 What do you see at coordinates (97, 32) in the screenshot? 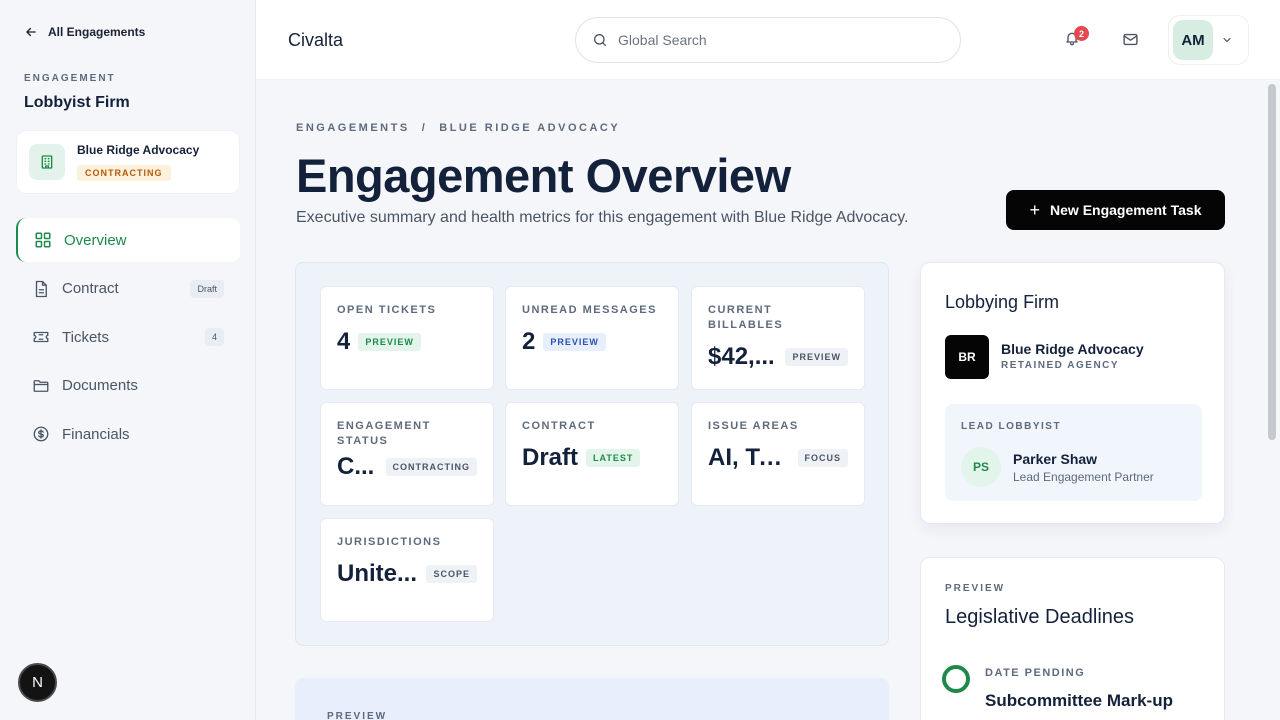
I see `back-link-label: All Engagements` at bounding box center [97, 32].